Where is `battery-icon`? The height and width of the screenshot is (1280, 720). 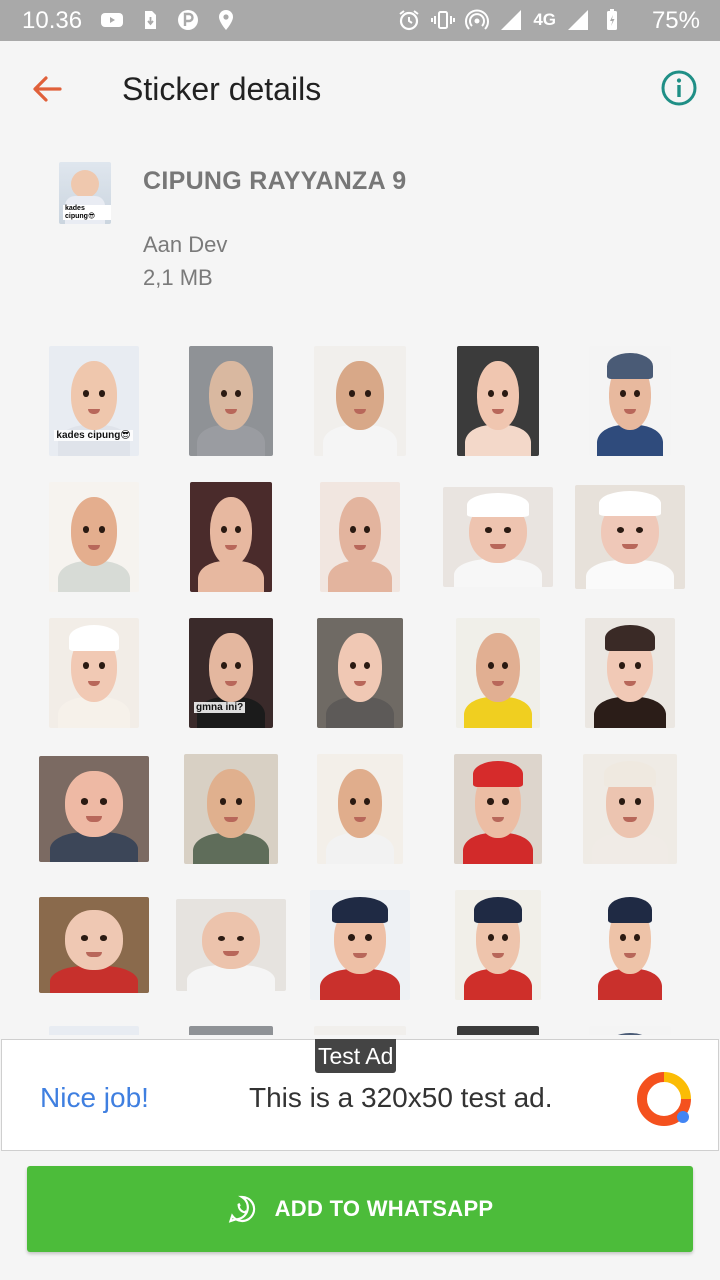 battery-icon is located at coordinates (612, 20).